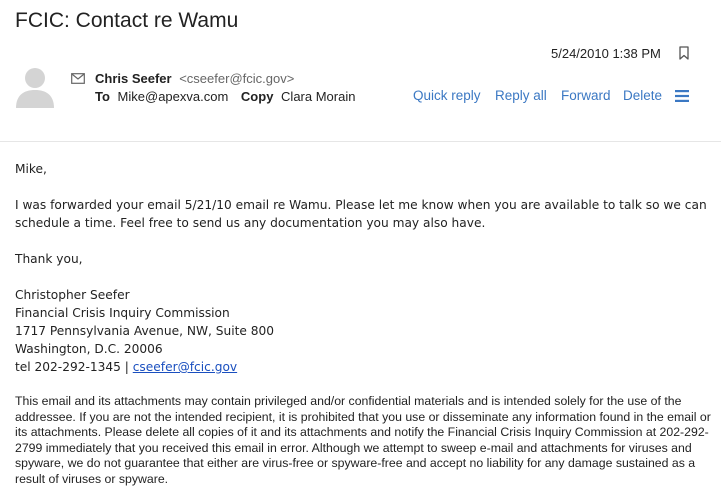 The image size is (721, 499). Describe the element at coordinates (49, 259) in the screenshot. I see `closing: Thank you,` at that location.